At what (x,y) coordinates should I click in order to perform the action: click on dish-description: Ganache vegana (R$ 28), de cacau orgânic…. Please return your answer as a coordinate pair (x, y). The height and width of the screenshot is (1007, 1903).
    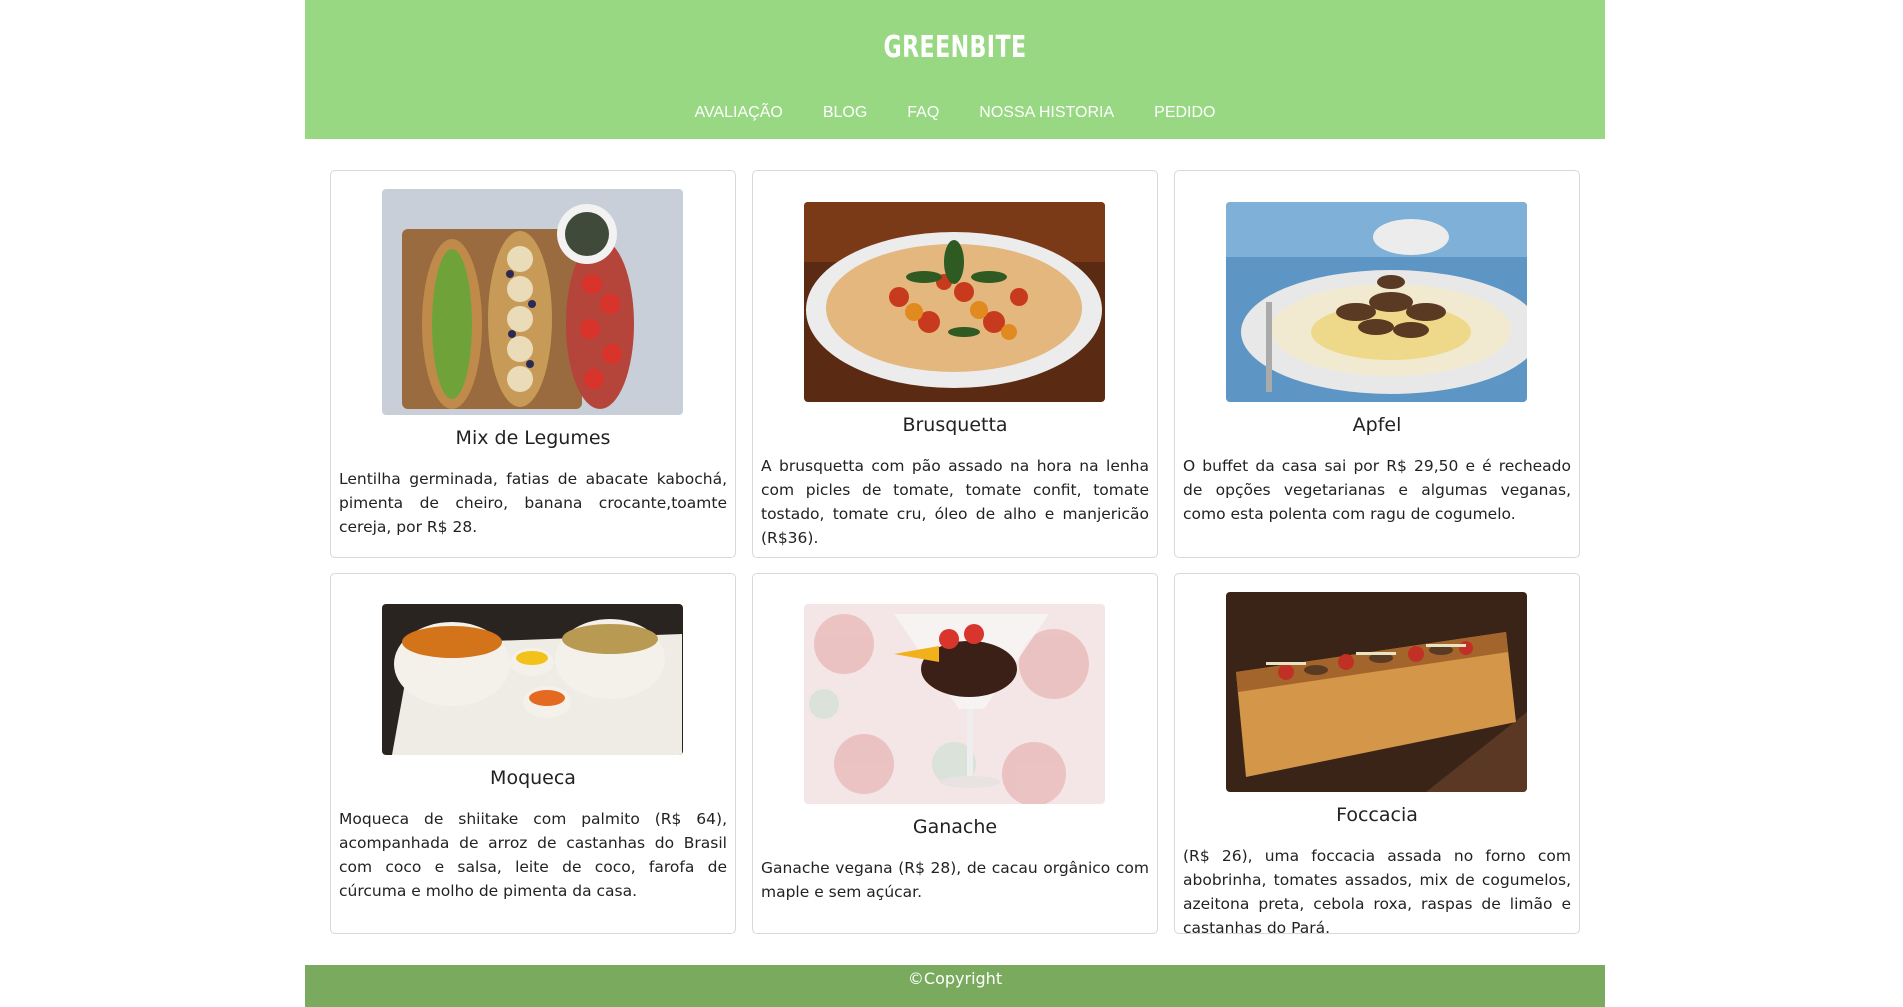
    Looking at the image, I should click on (955, 880).